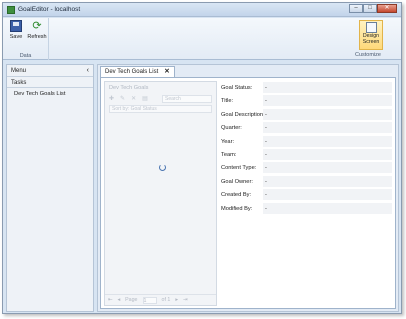  Describe the element at coordinates (19, 71) in the screenshot. I see `menu-title: Menu` at that location.